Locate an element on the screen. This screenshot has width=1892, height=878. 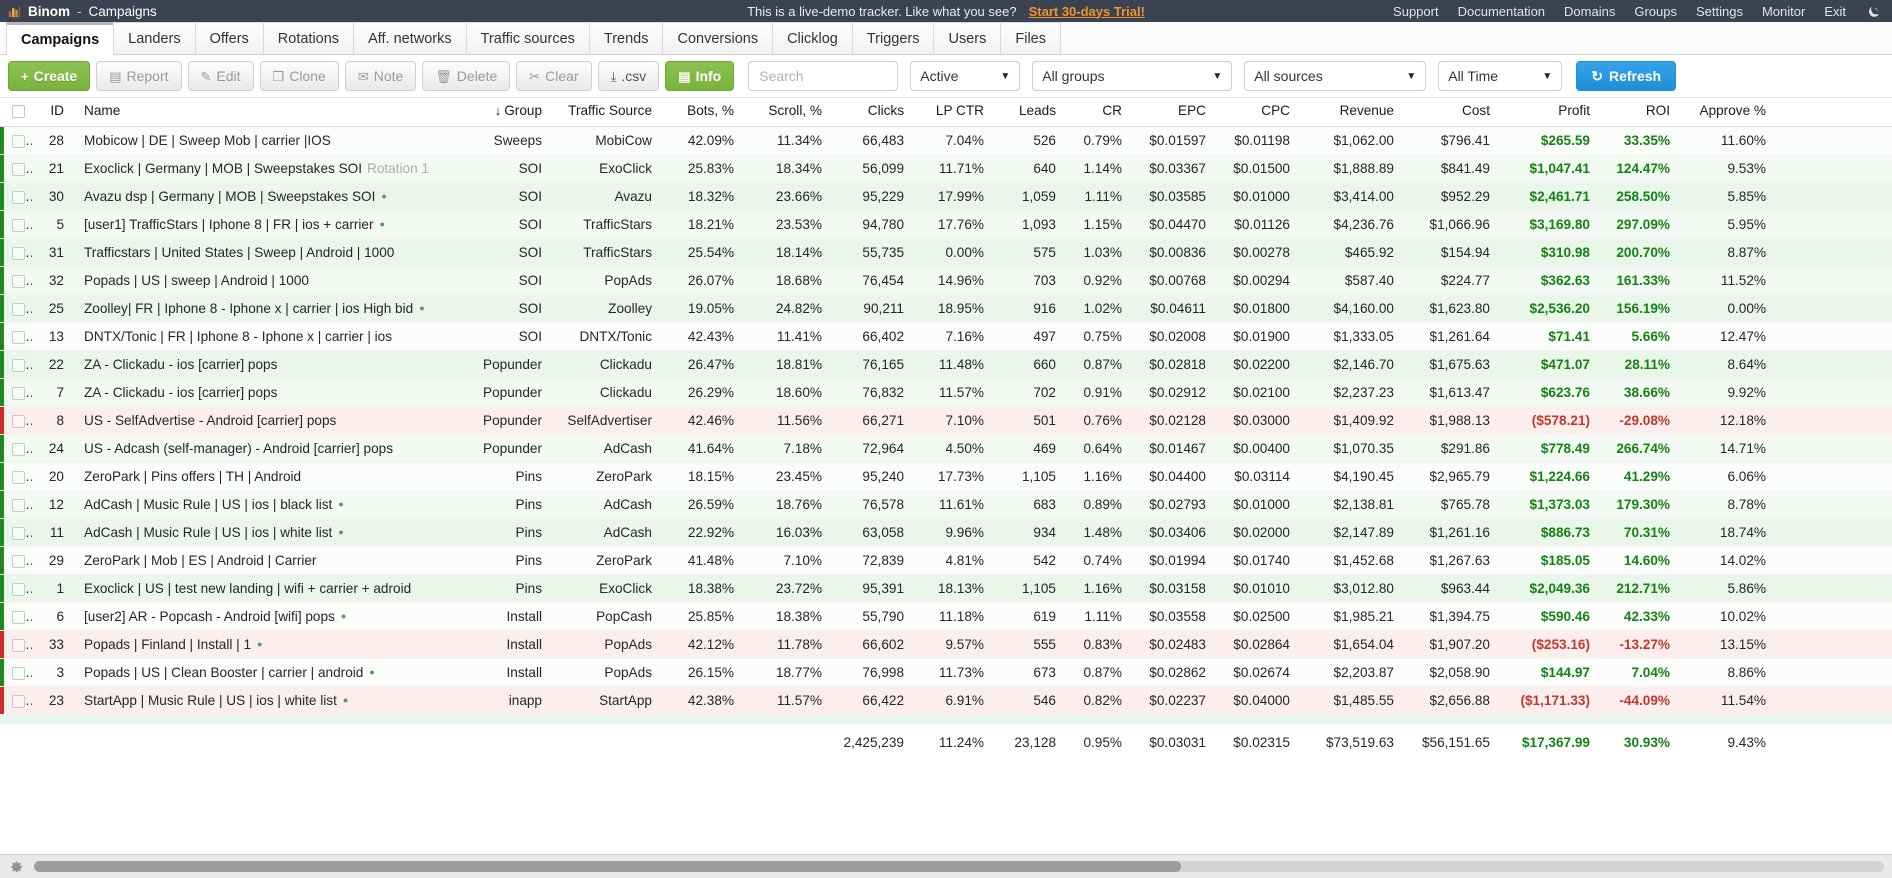
note-button: ✉ Note is located at coordinates (380, 76).